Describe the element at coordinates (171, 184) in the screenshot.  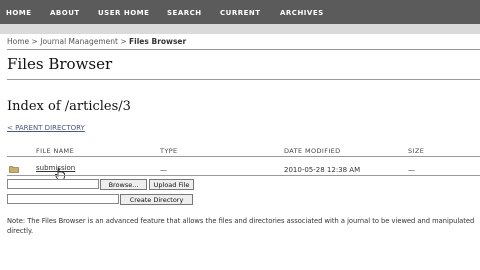
I see `upload-file-button: Upload File` at that location.